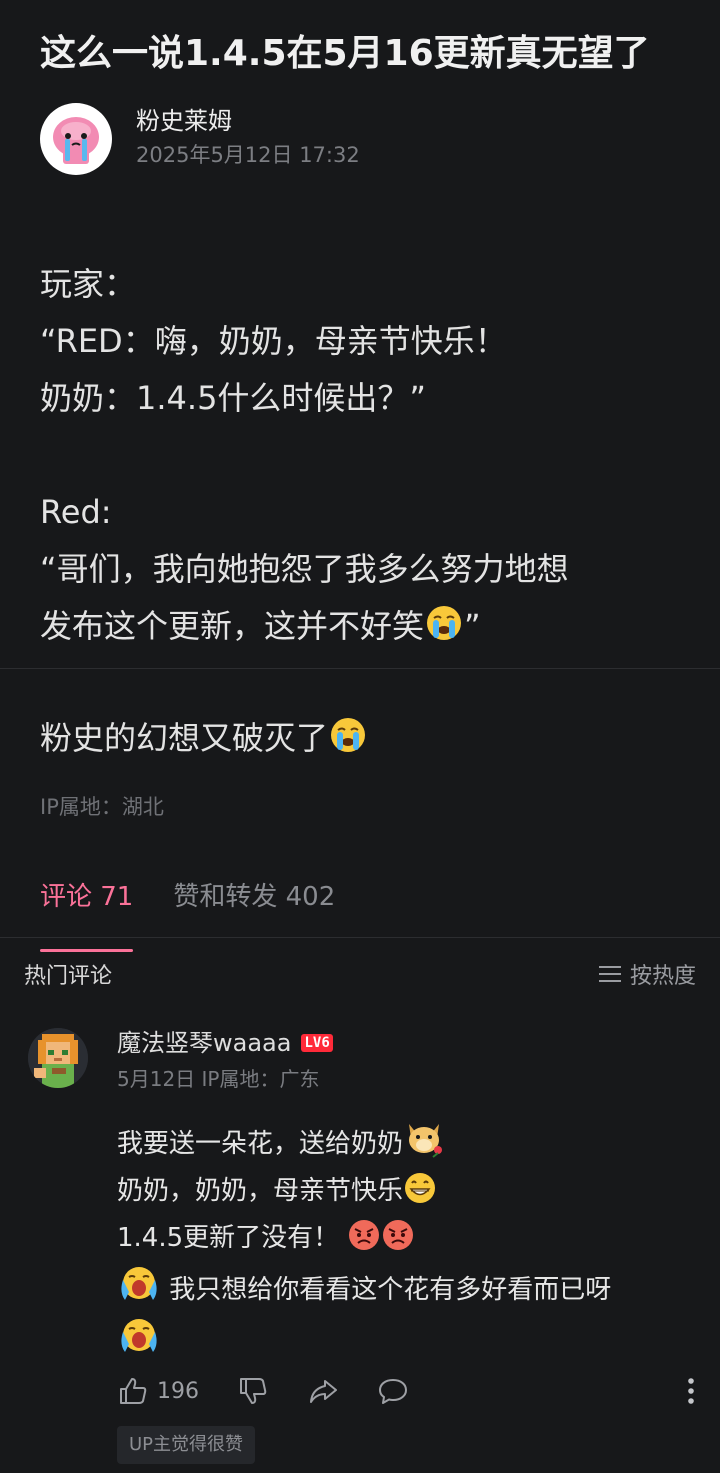 Image resolution: width=720 pixels, height=1473 pixels. Describe the element at coordinates (407, 1143) in the screenshot. I see `comment-line-with-emoji: 我要送一朵花，送给奶奶` at that location.